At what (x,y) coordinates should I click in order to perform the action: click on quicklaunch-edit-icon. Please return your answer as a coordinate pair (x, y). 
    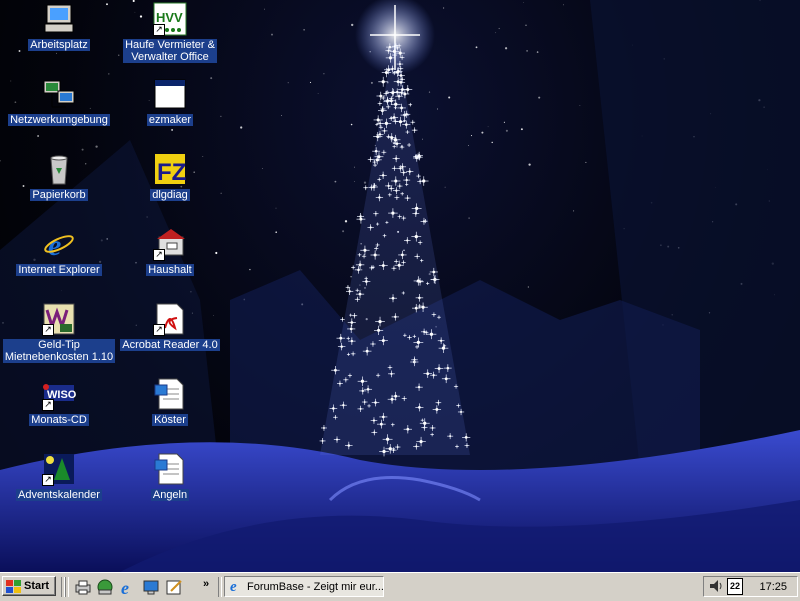
    Looking at the image, I should click on (174, 587).